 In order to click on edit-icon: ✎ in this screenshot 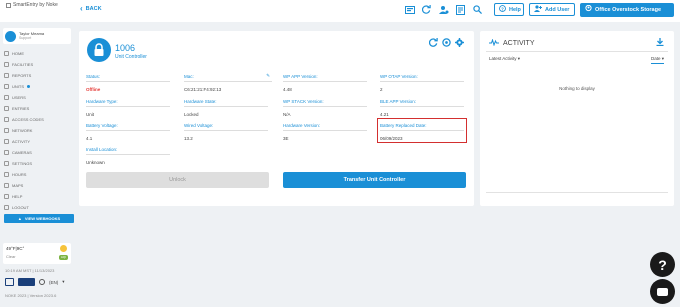, I will do `click(268, 76)`.